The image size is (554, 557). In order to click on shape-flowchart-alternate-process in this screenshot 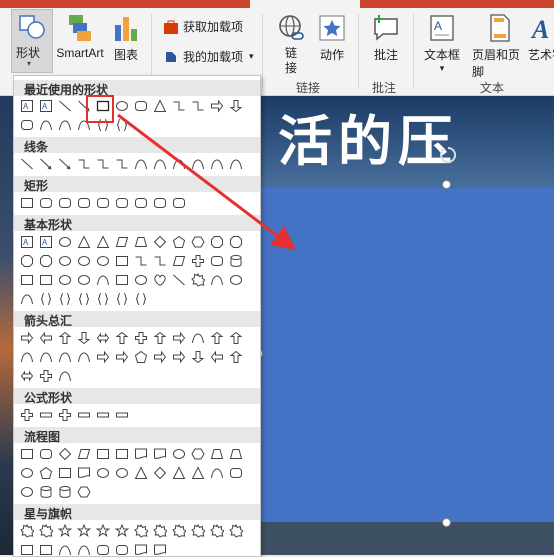, I will do `click(46, 454)`.